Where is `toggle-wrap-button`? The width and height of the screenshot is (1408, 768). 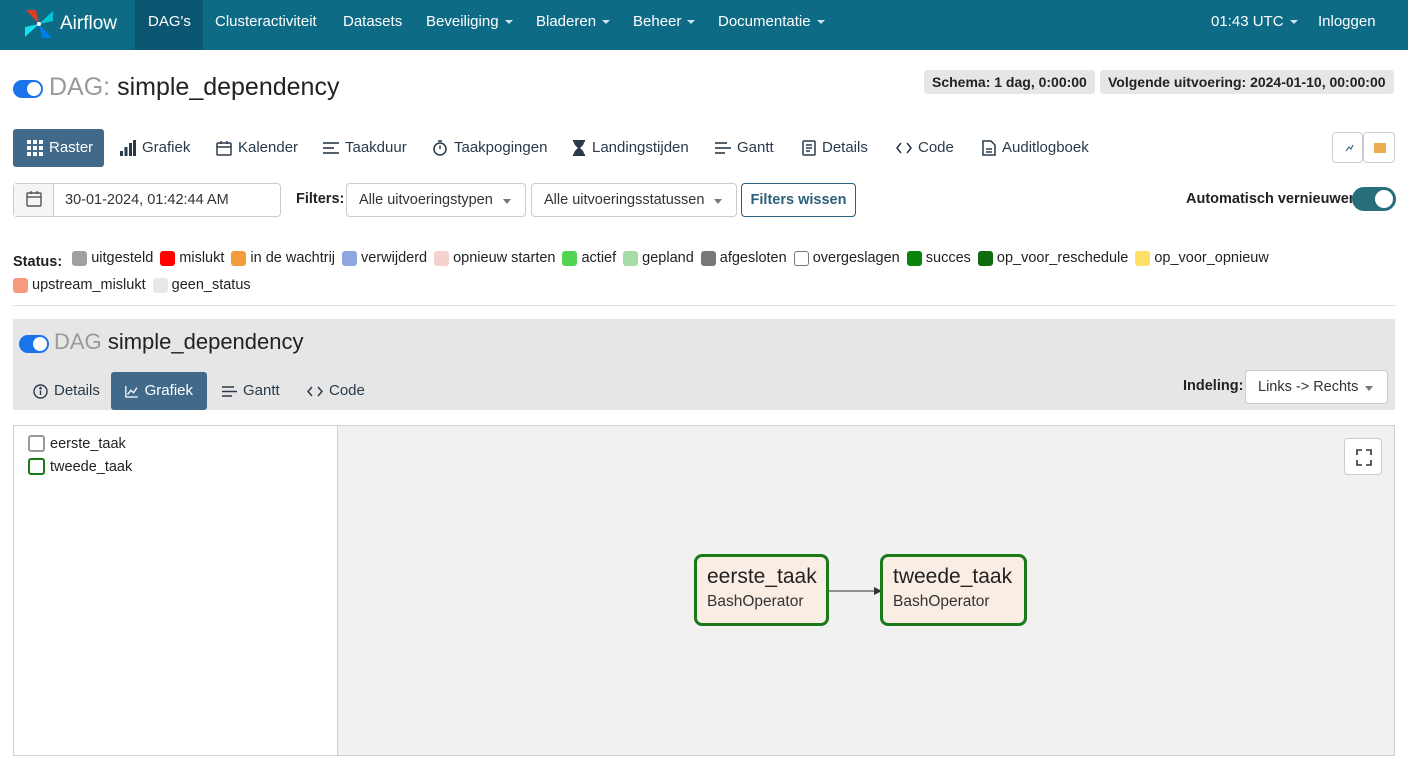 toggle-wrap-button is located at coordinates (1347, 147).